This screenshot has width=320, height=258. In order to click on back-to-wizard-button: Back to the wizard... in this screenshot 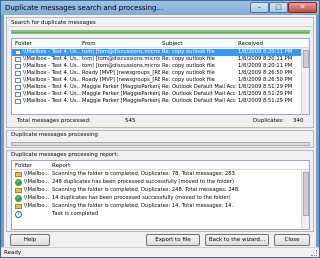, I will do `click(237, 240)`.